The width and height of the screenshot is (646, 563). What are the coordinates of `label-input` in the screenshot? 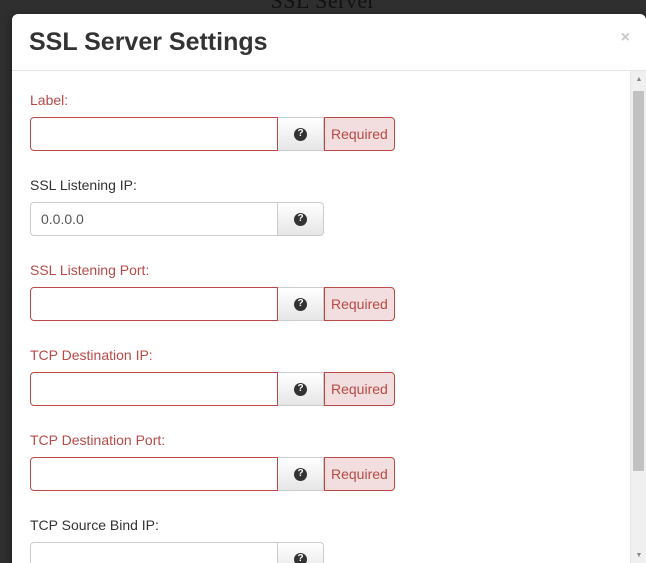 It's located at (154, 134).